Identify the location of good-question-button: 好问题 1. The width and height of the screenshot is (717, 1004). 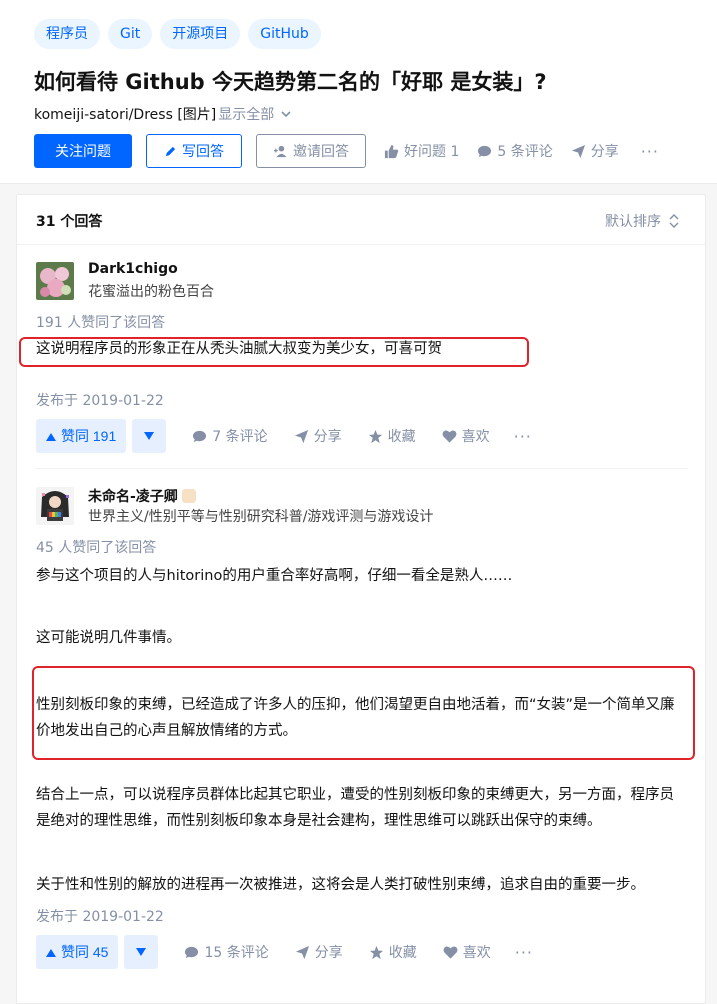
(421, 151).